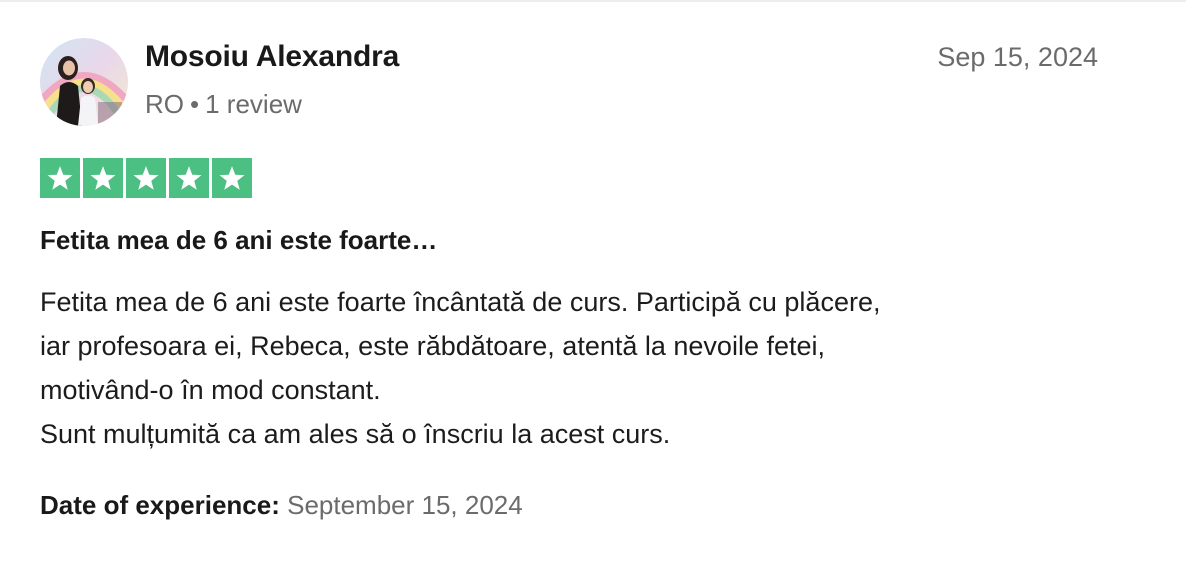 The height and width of the screenshot is (576, 1186). I want to click on reviewer-review-count: 1 review, so click(253, 104).